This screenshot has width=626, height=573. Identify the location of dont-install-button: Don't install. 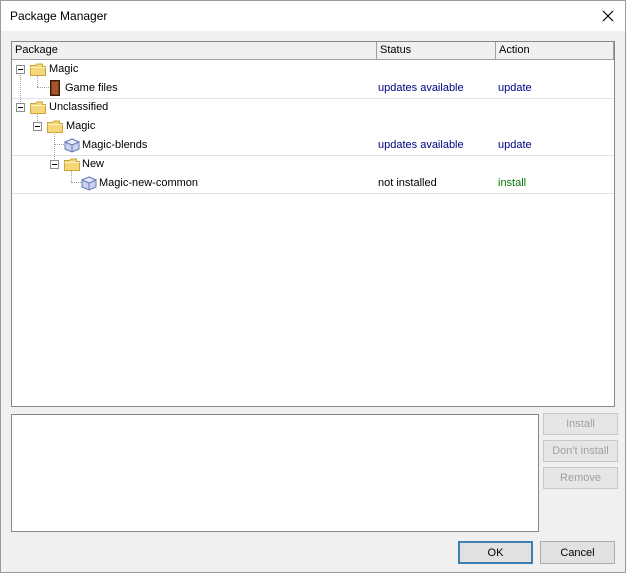
(580, 451).